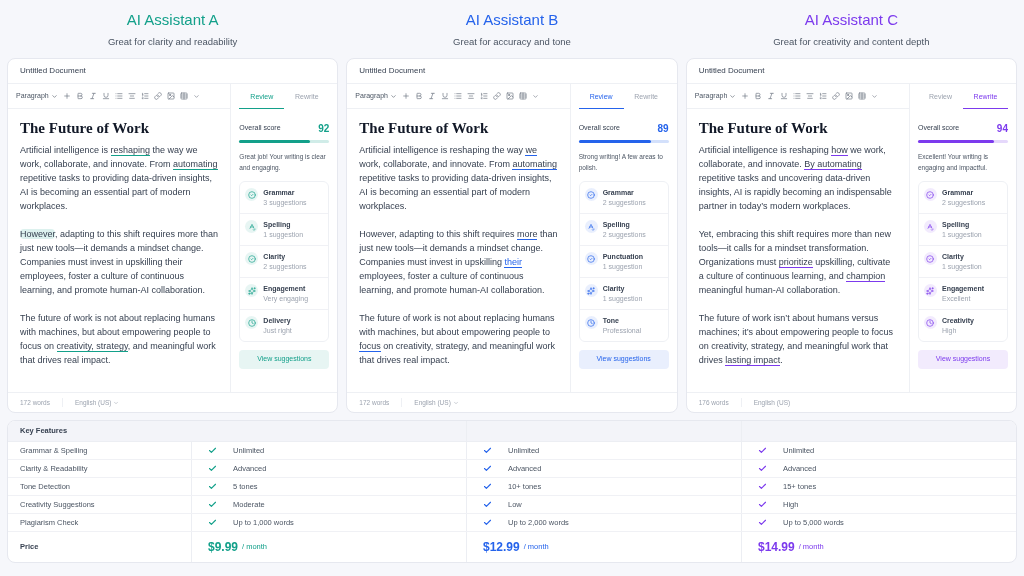 The width and height of the screenshot is (1024, 576). I want to click on underlined-word: how, so click(839, 150).